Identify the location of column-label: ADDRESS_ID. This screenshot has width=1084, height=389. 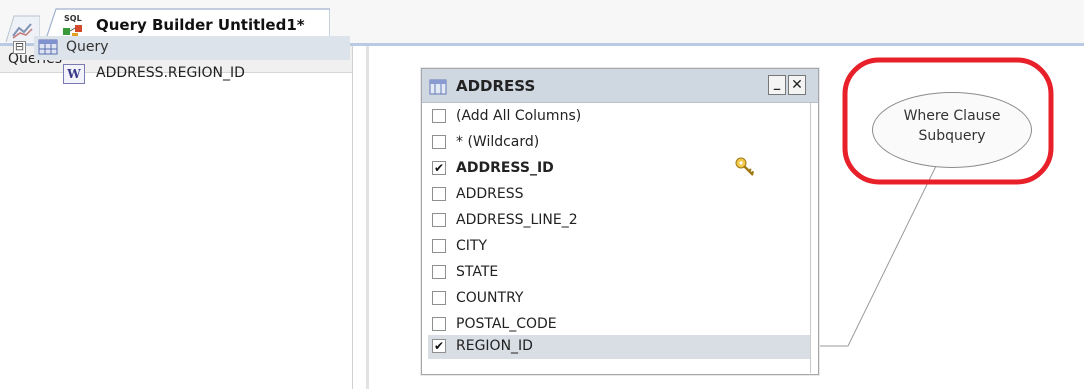
(505, 168).